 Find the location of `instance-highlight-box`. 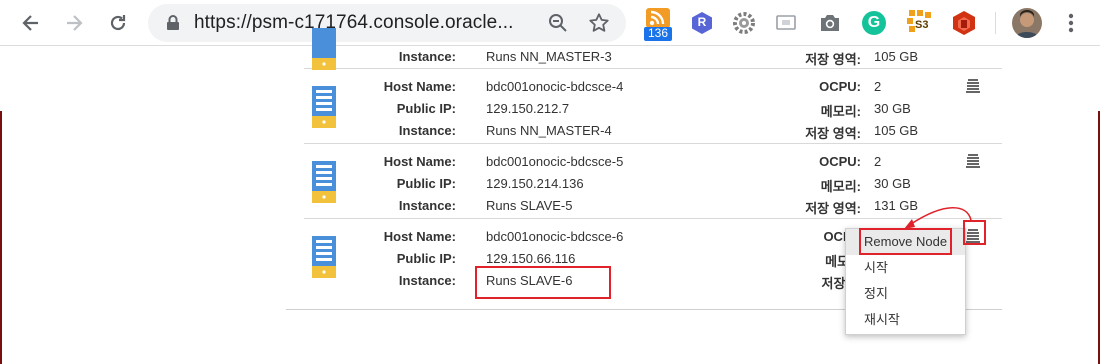

instance-highlight-box is located at coordinates (543, 282).